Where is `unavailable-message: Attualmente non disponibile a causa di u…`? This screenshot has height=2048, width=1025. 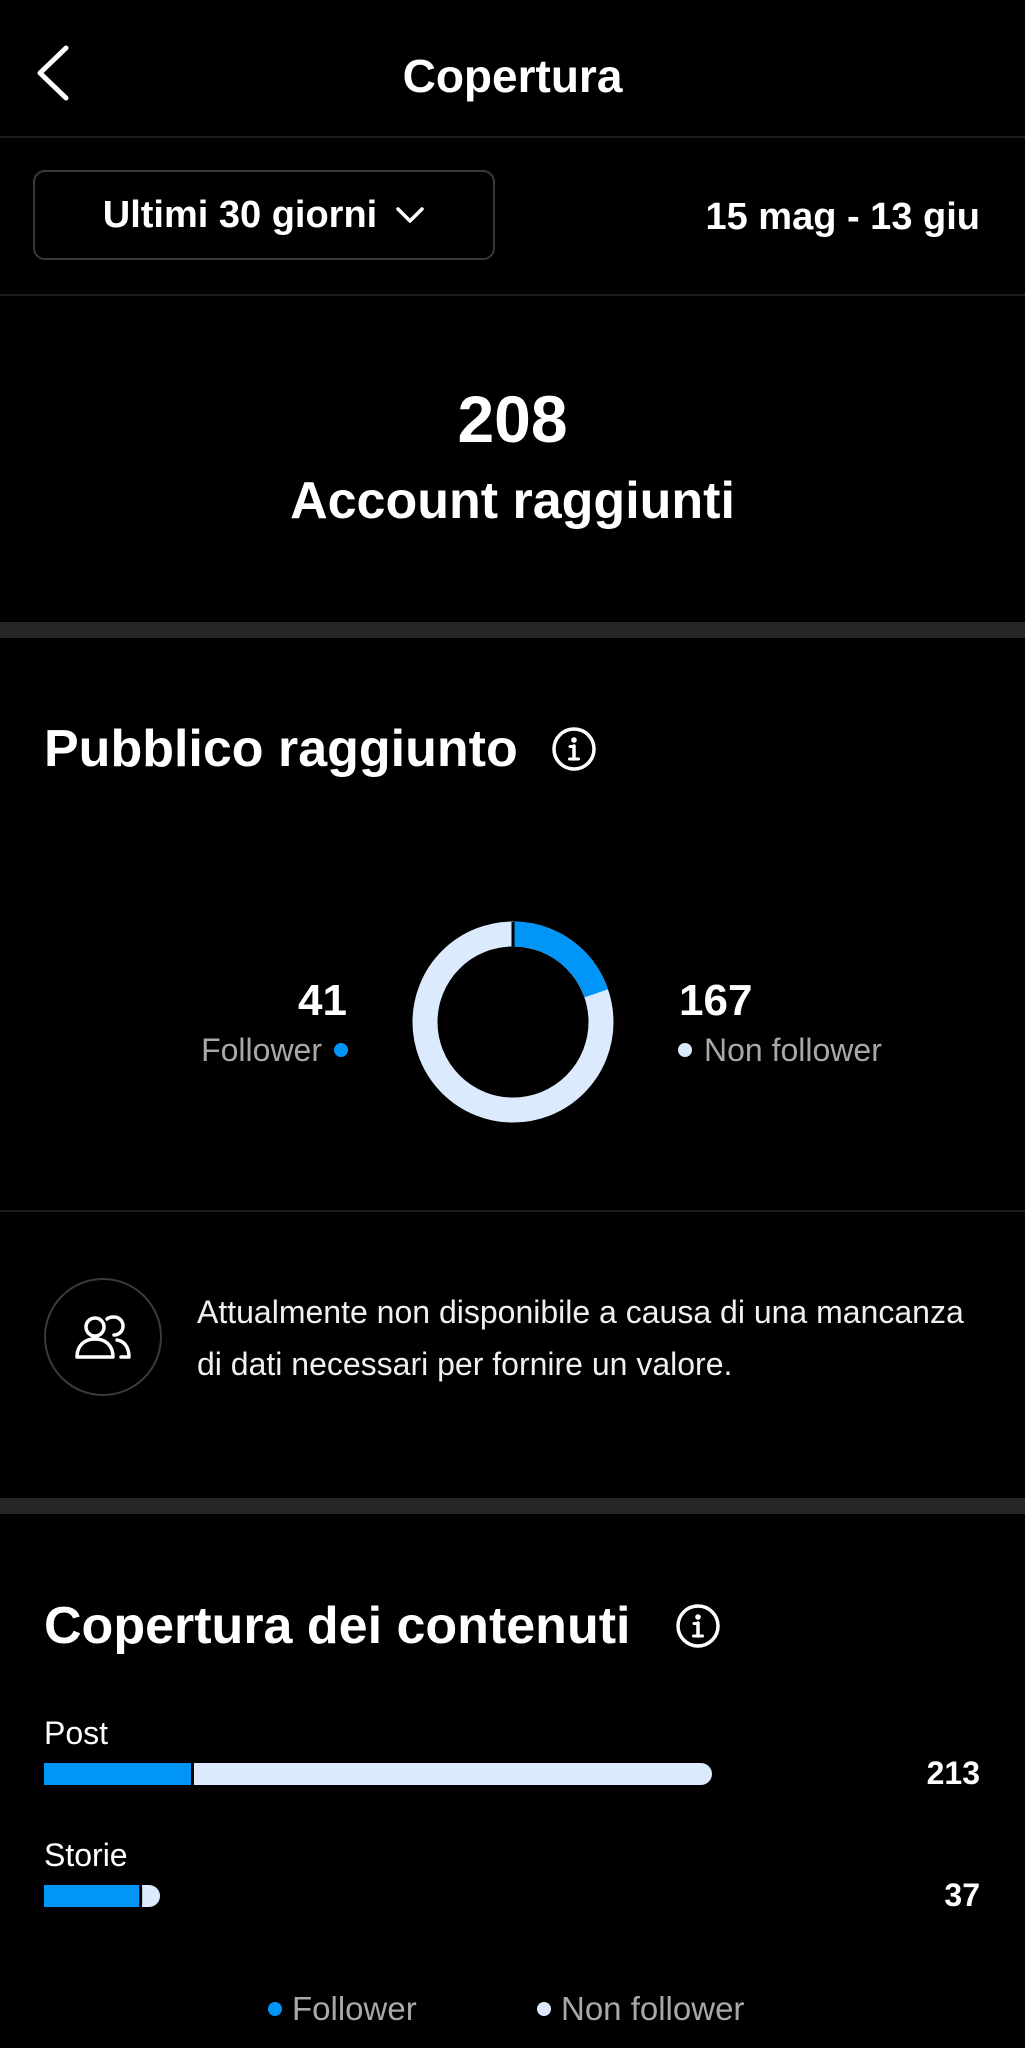
unavailable-message: Attualmente non disponibile a causa di u… is located at coordinates (580, 1338).